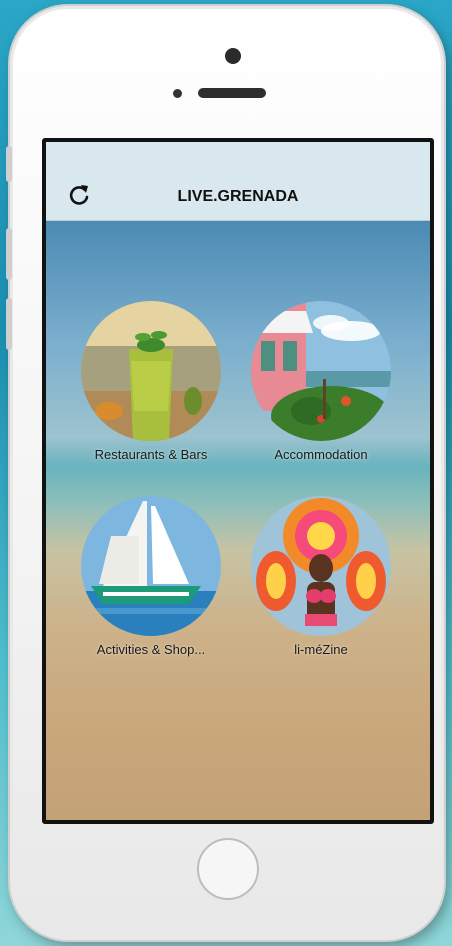 The height and width of the screenshot is (946, 452). I want to click on tile-accommodation: Accommodation, so click(321, 381).